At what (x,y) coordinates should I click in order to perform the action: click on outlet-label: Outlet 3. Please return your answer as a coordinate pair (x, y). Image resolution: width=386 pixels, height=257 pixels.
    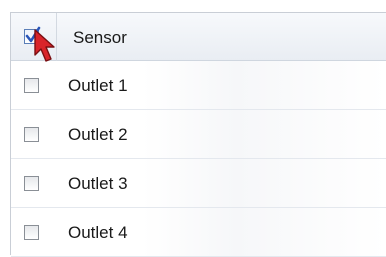
    Looking at the image, I should click on (98, 183).